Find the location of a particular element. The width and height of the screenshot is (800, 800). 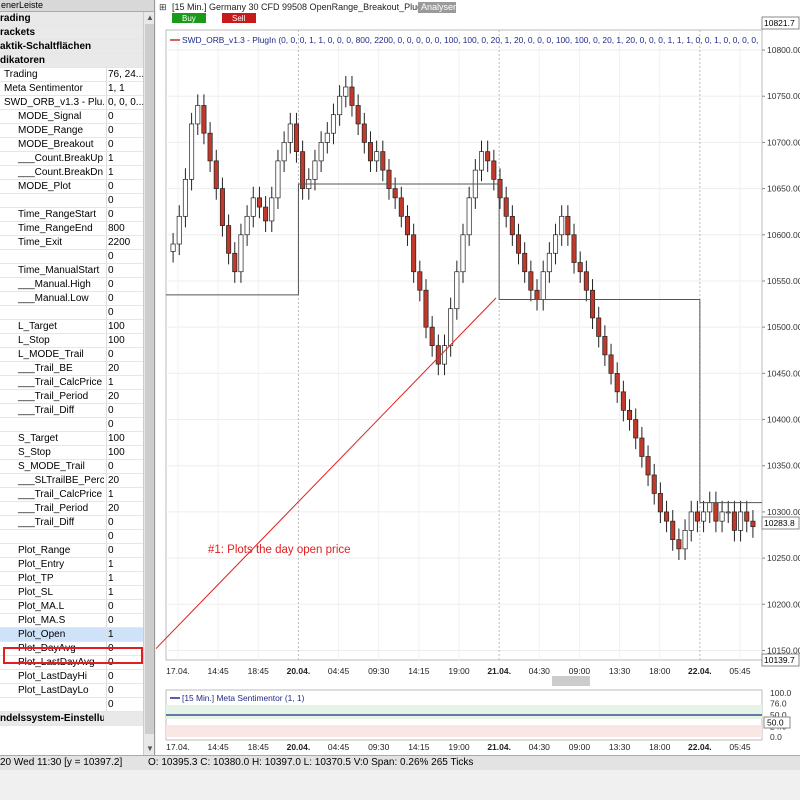

property-row: Time_RangeStart 0 is located at coordinates (71, 215).